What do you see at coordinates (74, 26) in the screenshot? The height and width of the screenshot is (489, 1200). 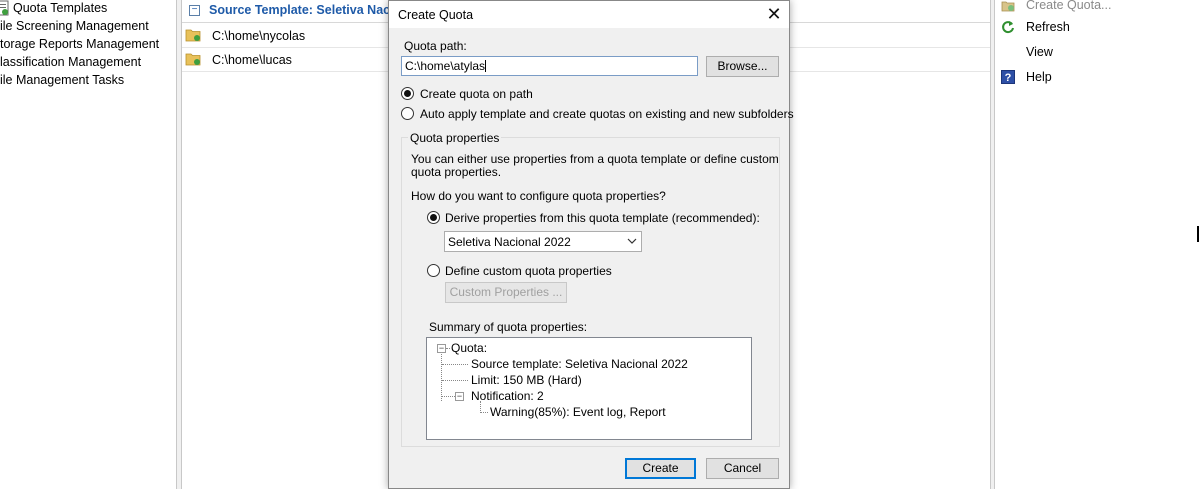 I see `tree-item-label: ile Screening Management` at bounding box center [74, 26].